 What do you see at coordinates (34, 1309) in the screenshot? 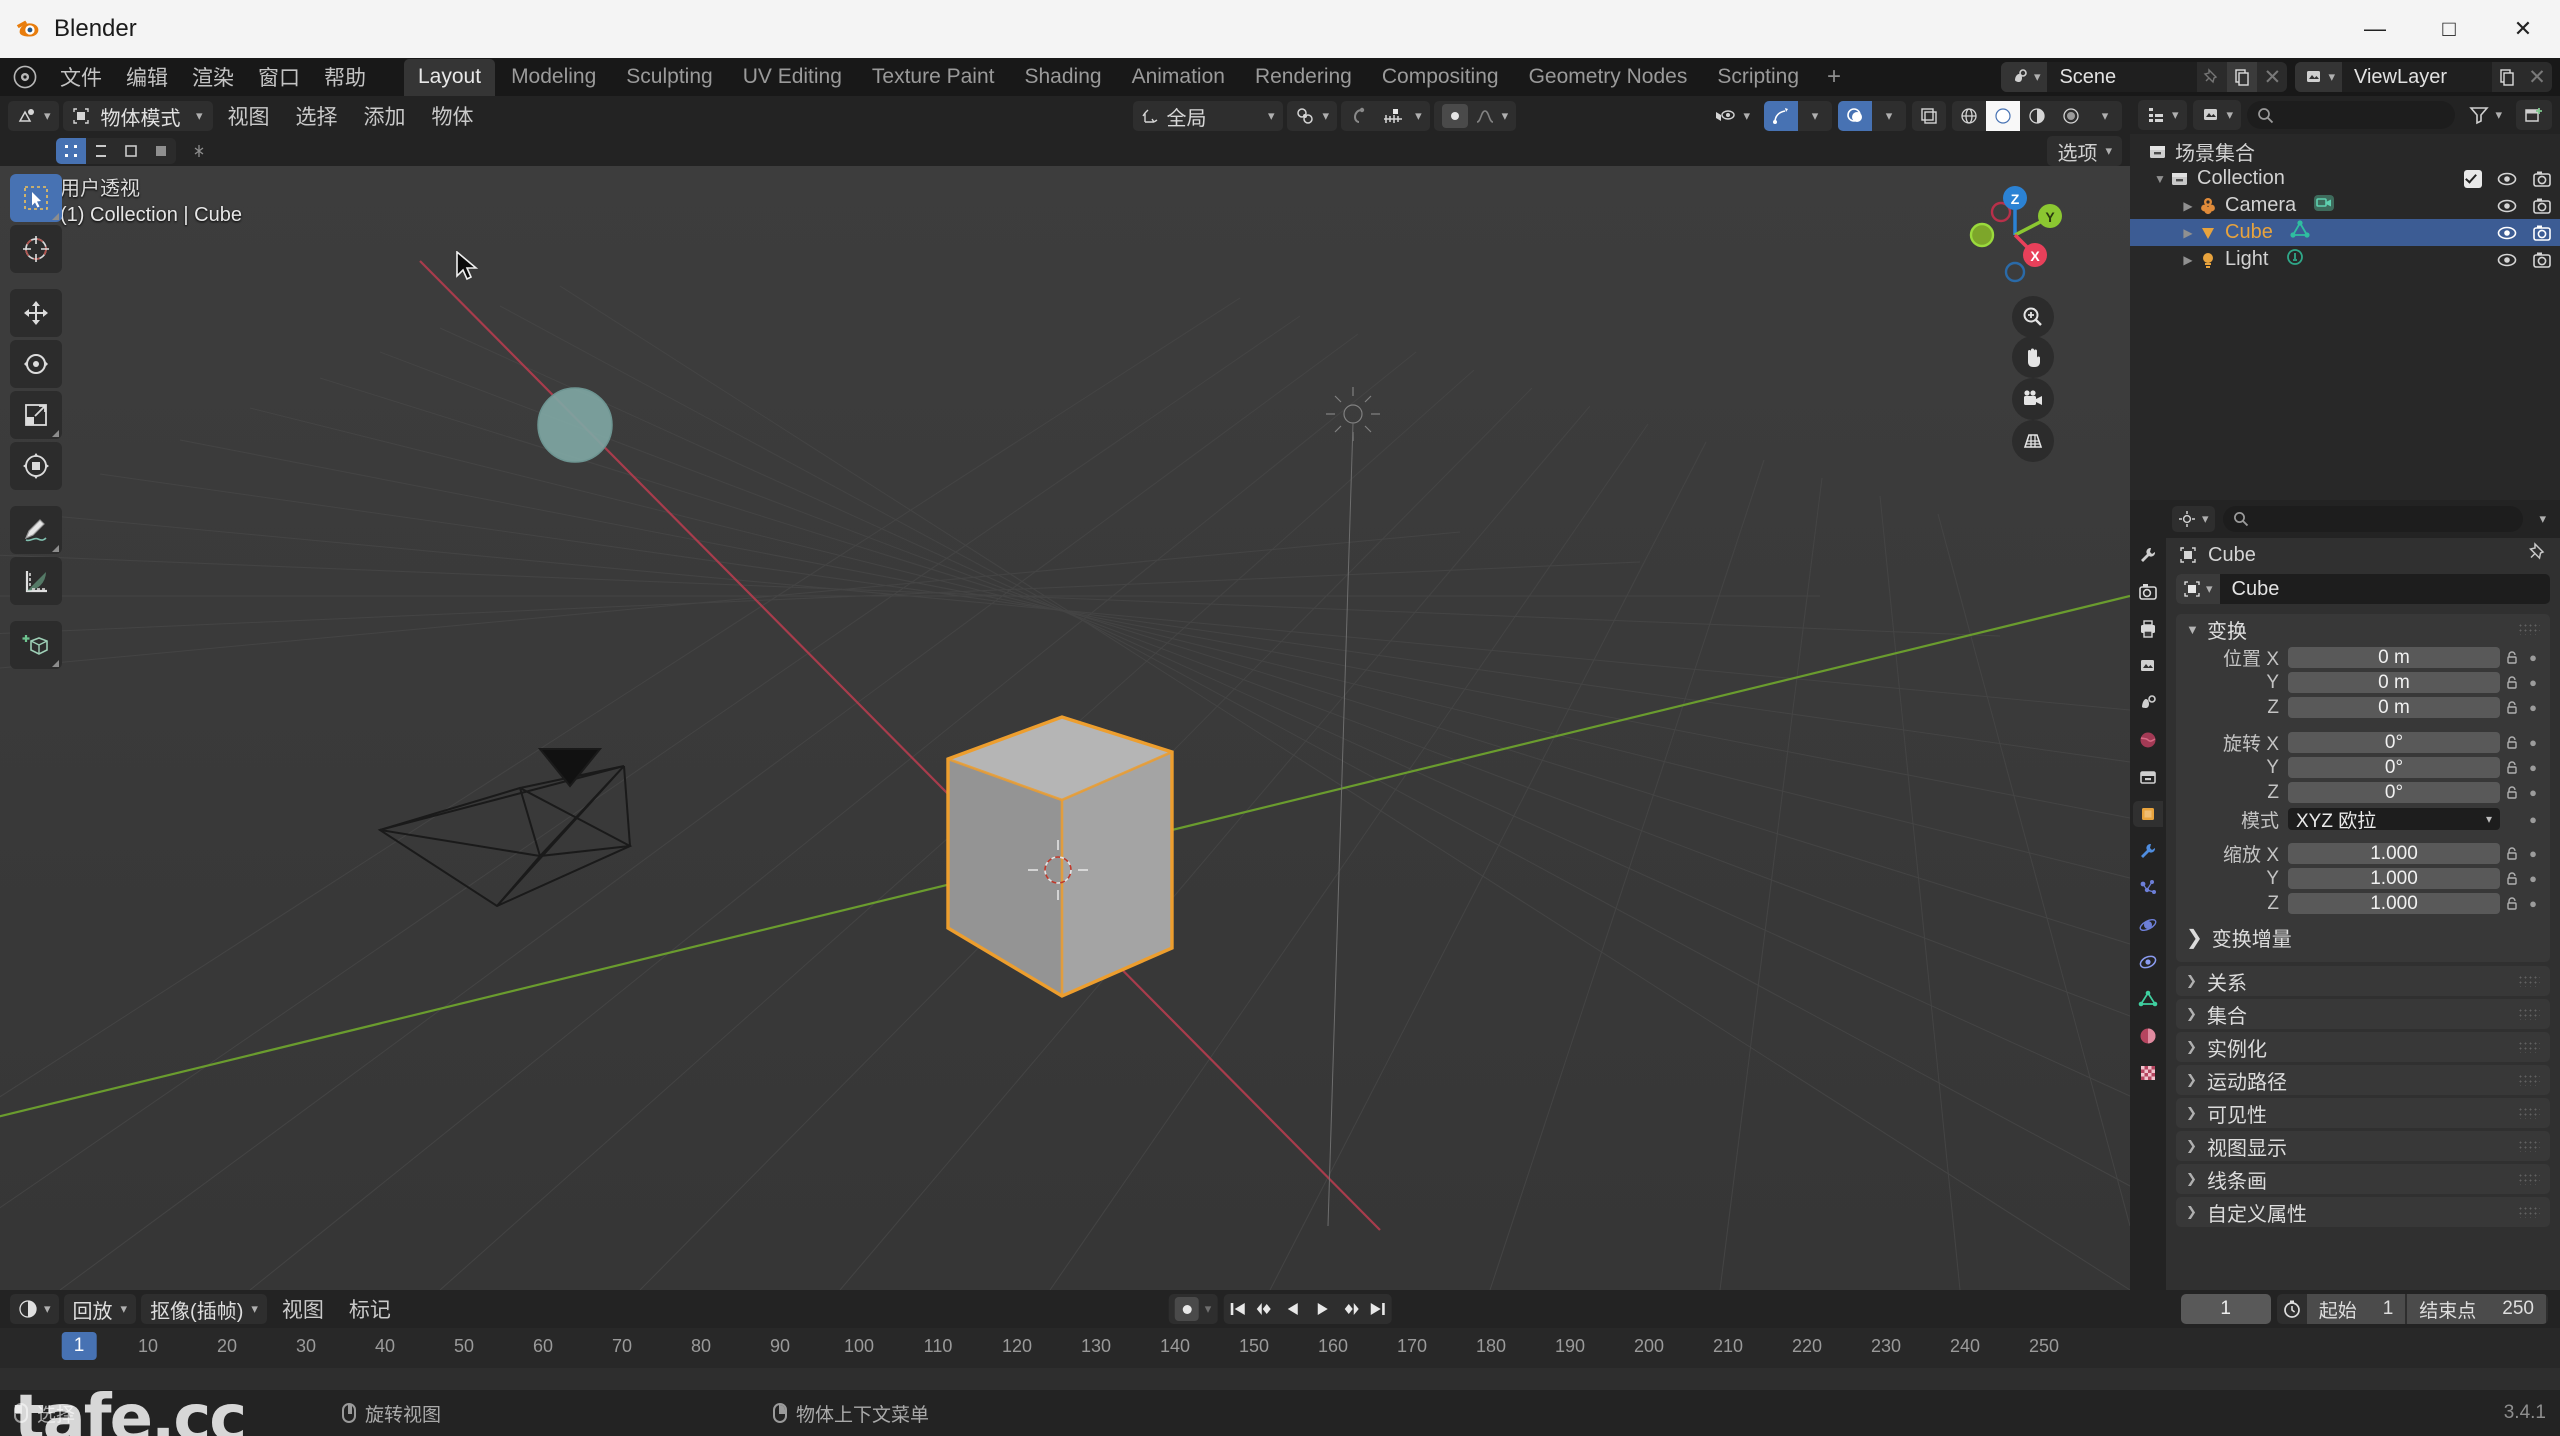
I see `timeline-editor-type-selector: ▾` at bounding box center [34, 1309].